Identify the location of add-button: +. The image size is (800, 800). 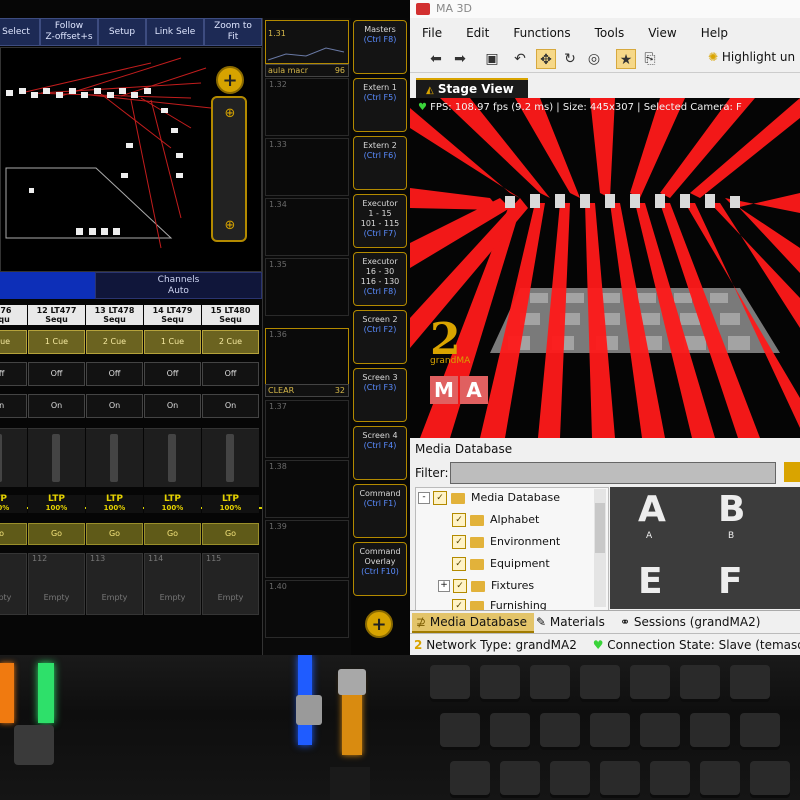
(379, 624).